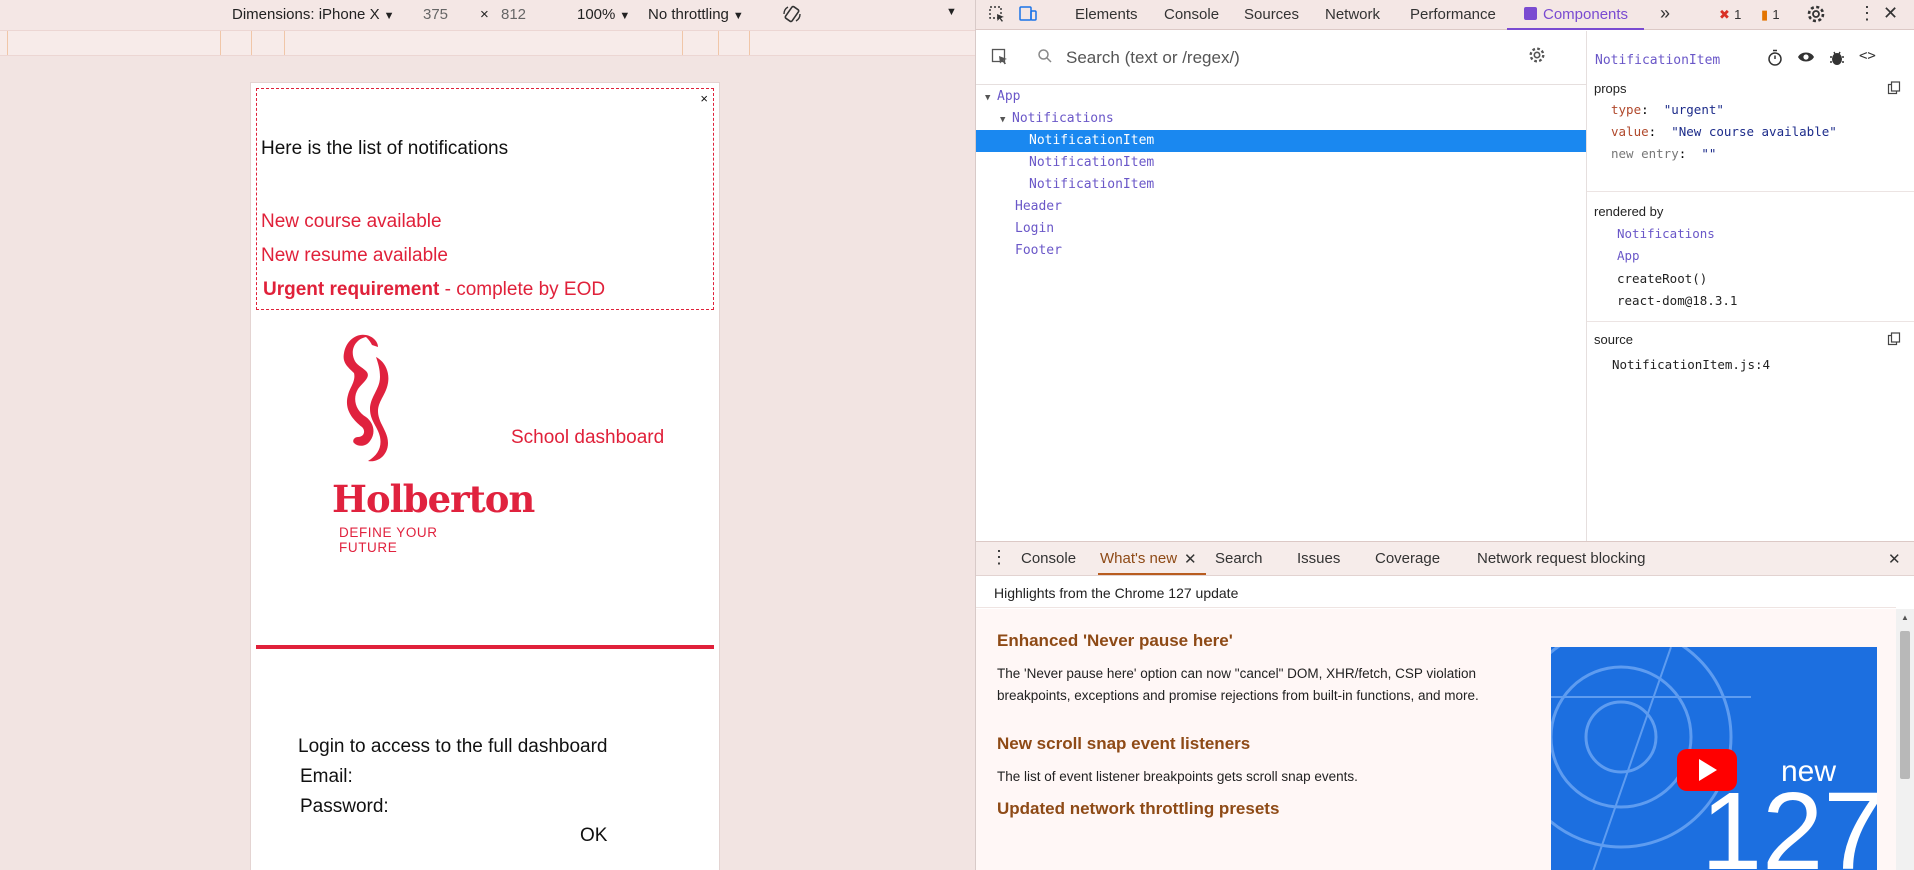 The width and height of the screenshot is (1914, 870). I want to click on ok-button: OK, so click(593, 836).